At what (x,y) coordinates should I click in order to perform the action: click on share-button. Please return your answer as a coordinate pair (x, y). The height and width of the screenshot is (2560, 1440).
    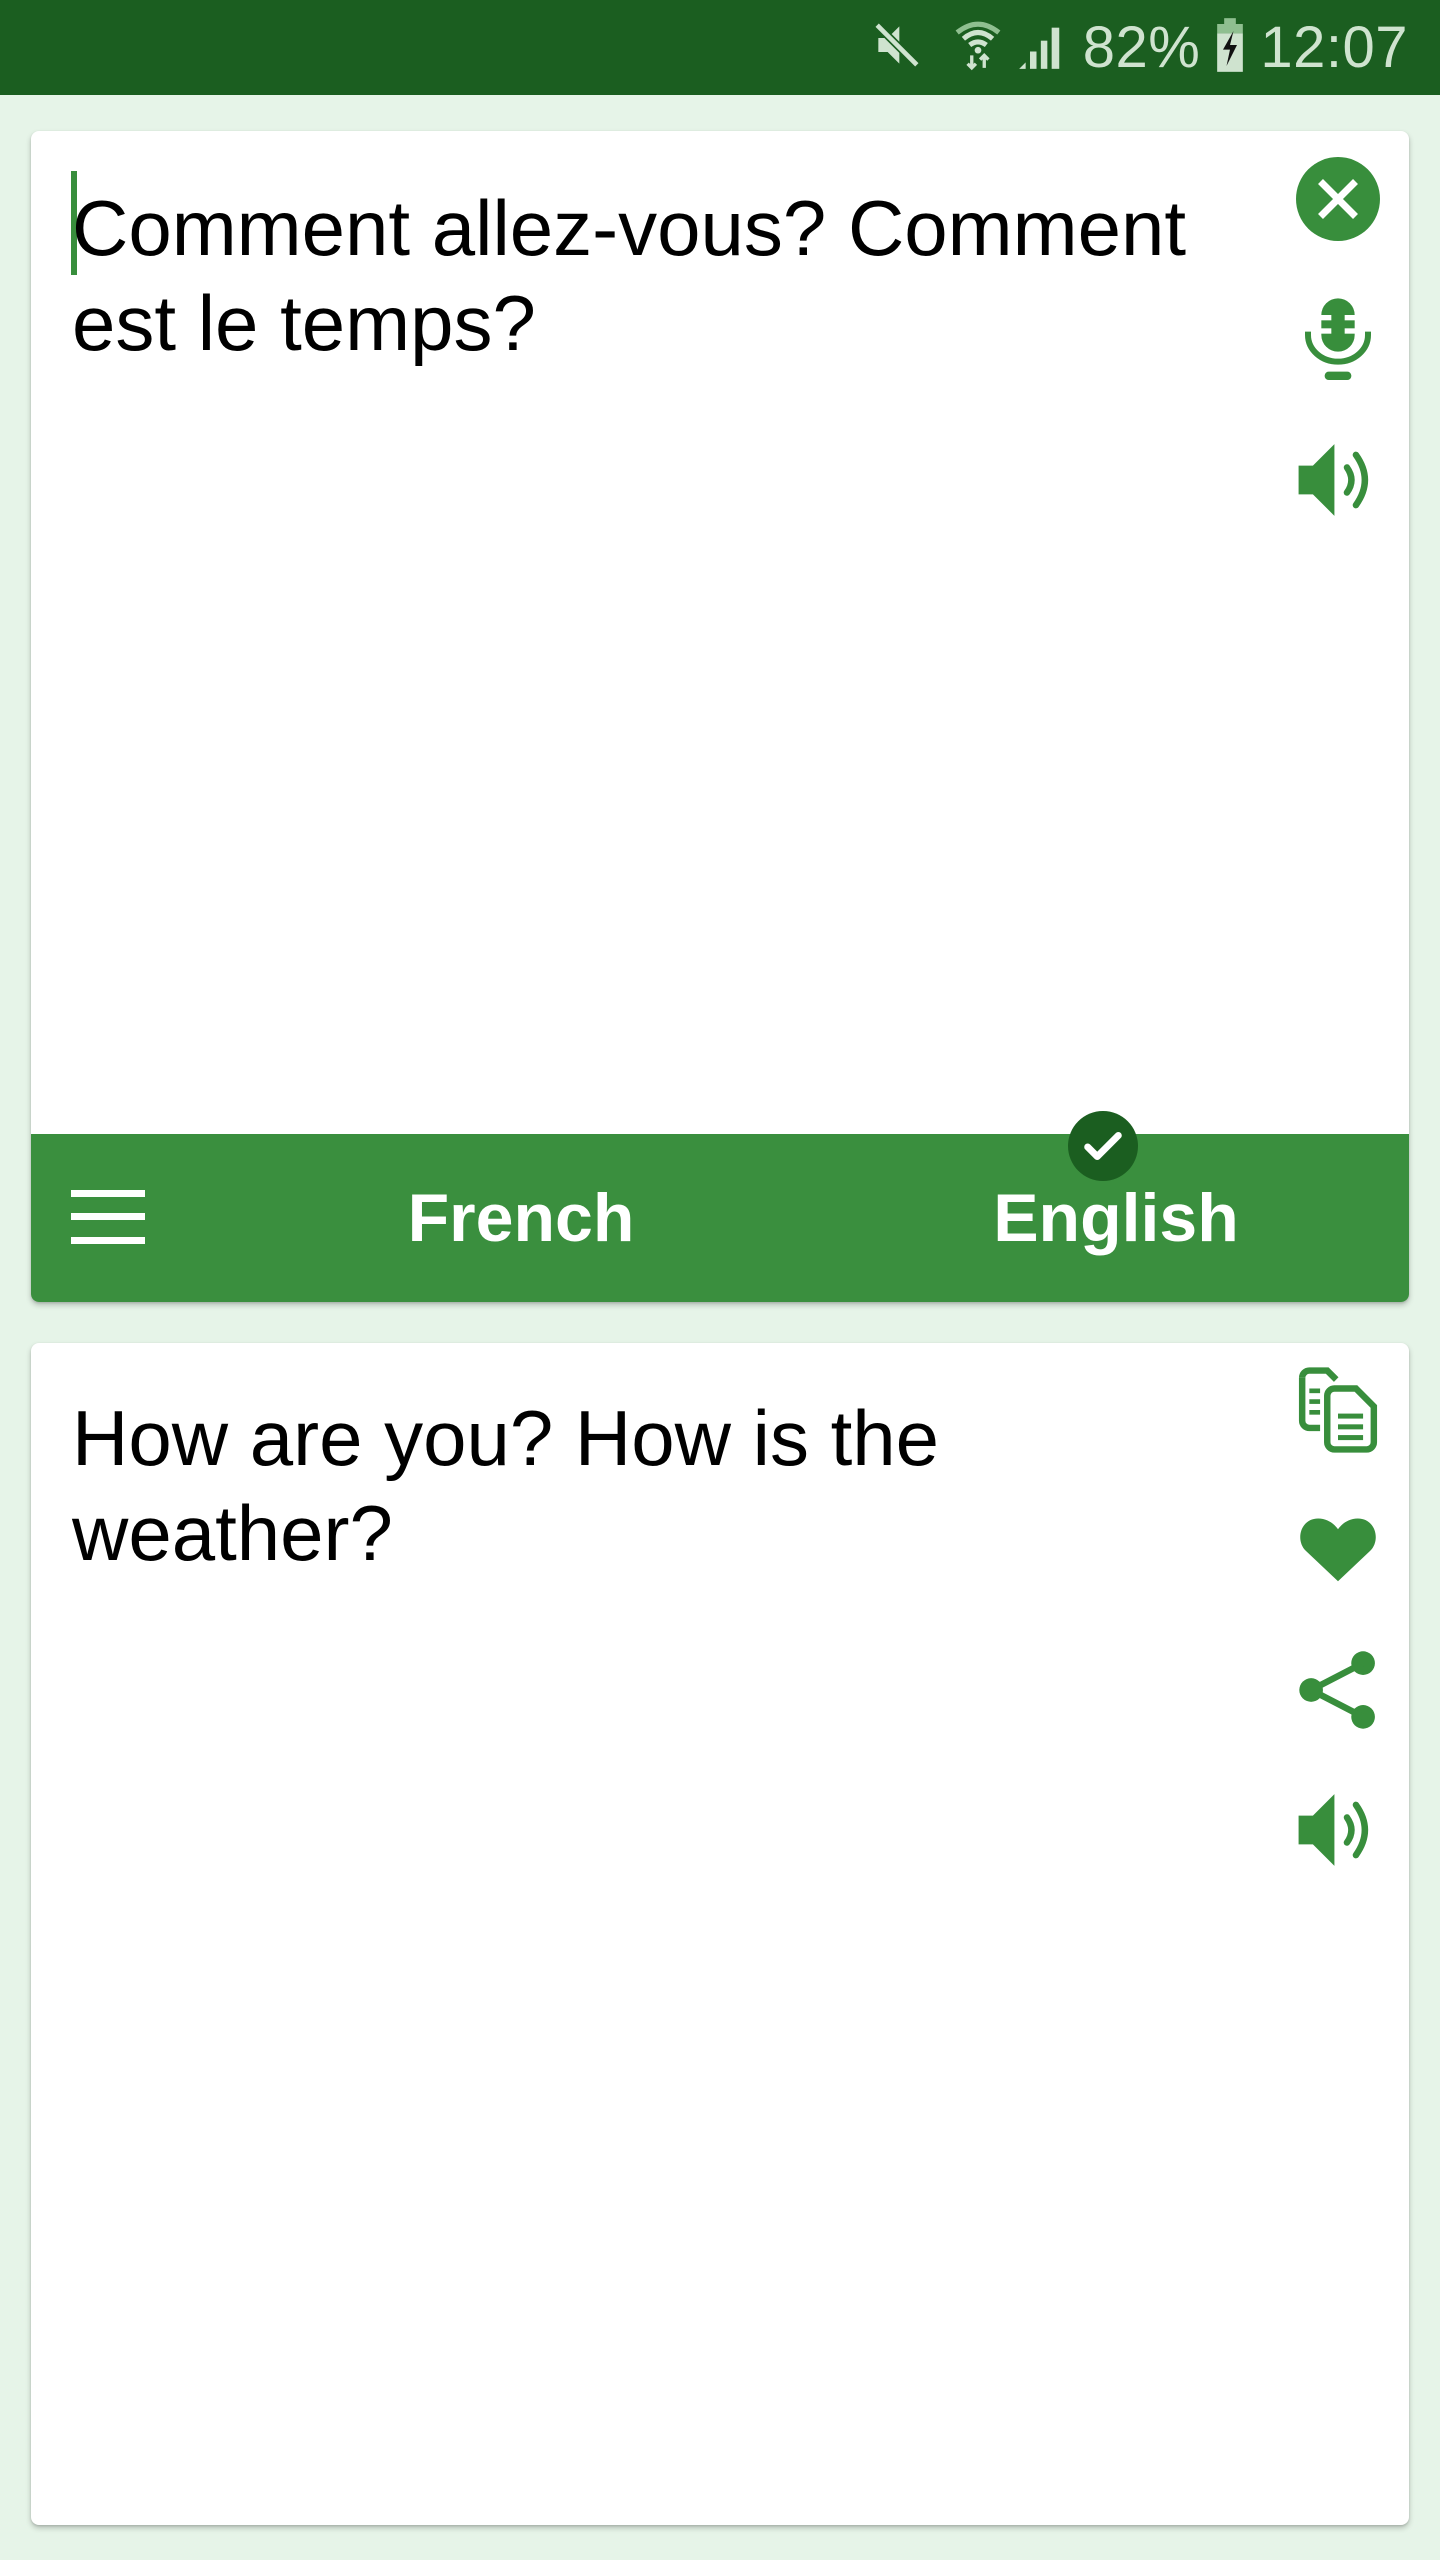
    Looking at the image, I should click on (1338, 1692).